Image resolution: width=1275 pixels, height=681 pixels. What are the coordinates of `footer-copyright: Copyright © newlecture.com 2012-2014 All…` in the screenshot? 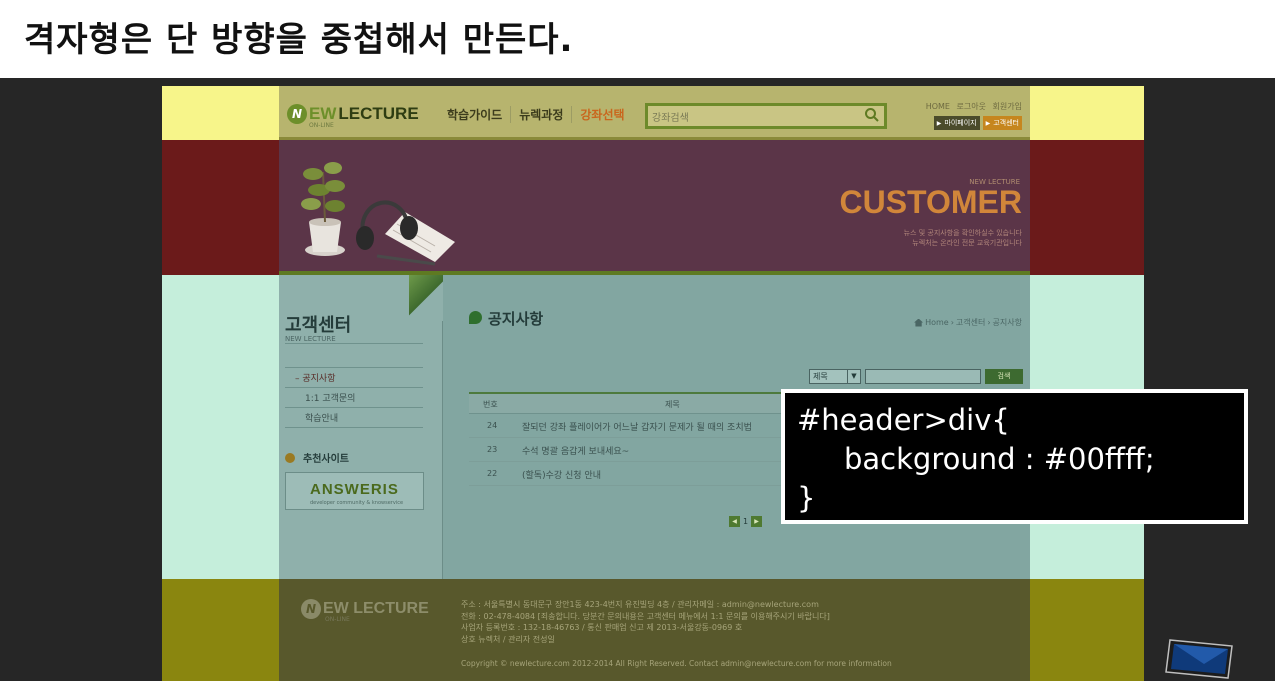 It's located at (676, 663).